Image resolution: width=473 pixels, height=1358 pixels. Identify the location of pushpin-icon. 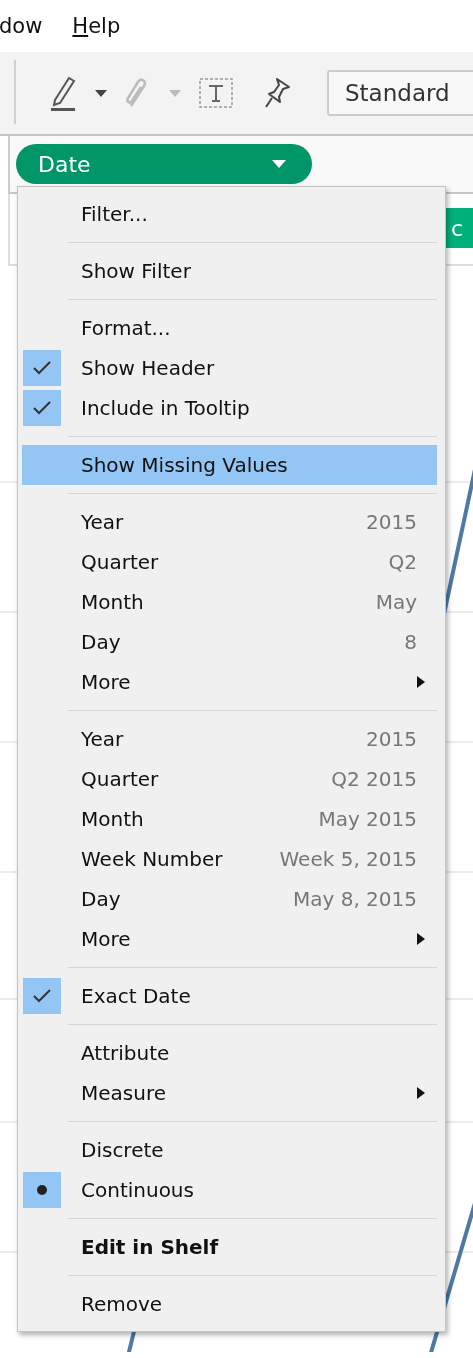
(277, 93).